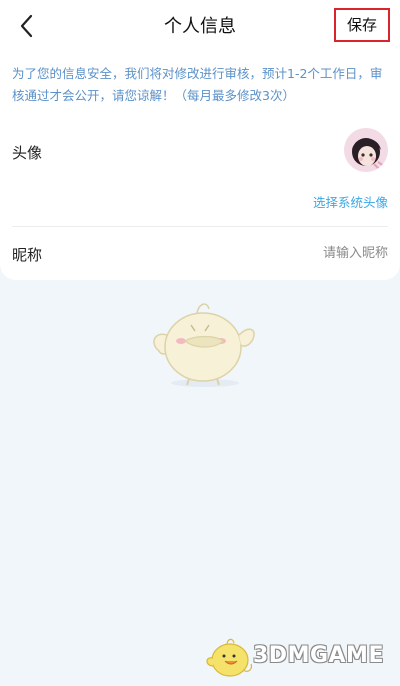 This screenshot has width=400, height=686. Describe the element at coordinates (318, 655) in the screenshot. I see `watermark-text: 3DMGAME` at that location.